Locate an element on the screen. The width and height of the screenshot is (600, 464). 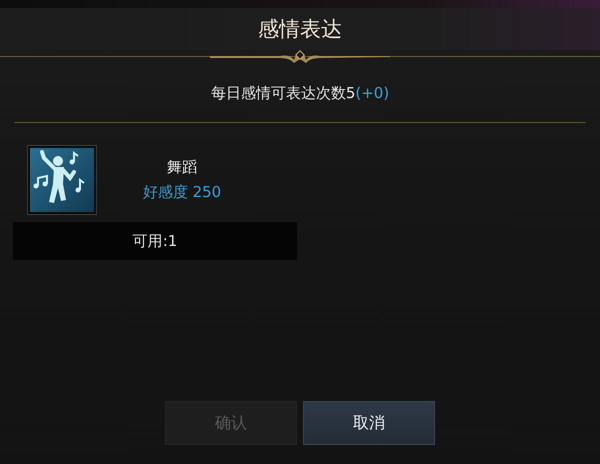
affinity-value: 好感度 250 is located at coordinates (182, 192).